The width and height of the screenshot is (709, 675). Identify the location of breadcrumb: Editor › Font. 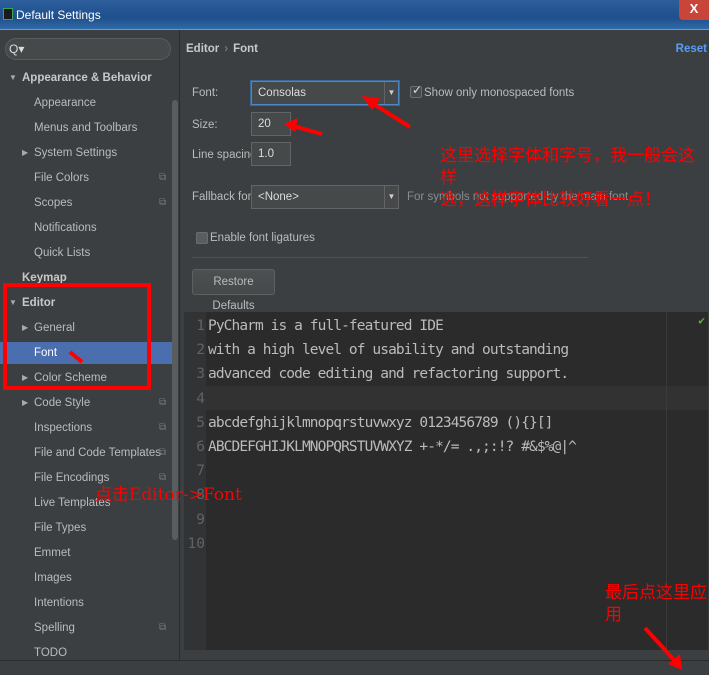
(222, 49).